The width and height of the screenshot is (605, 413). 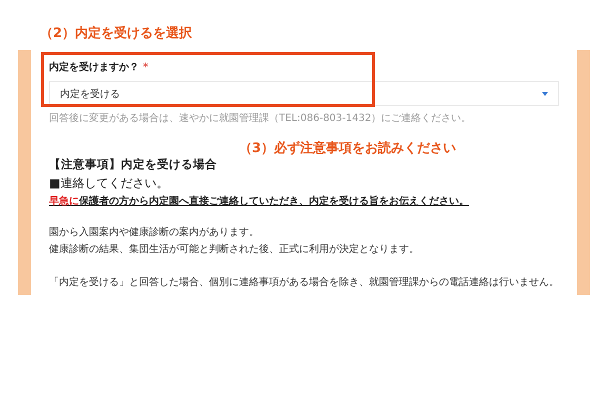 What do you see at coordinates (304, 283) in the screenshot?
I see `notice-text: 「内定を受ける」と回答した場合、個別に連絡事項がある場合を除き、就園管理課からの電話連絡は行いません。` at bounding box center [304, 283].